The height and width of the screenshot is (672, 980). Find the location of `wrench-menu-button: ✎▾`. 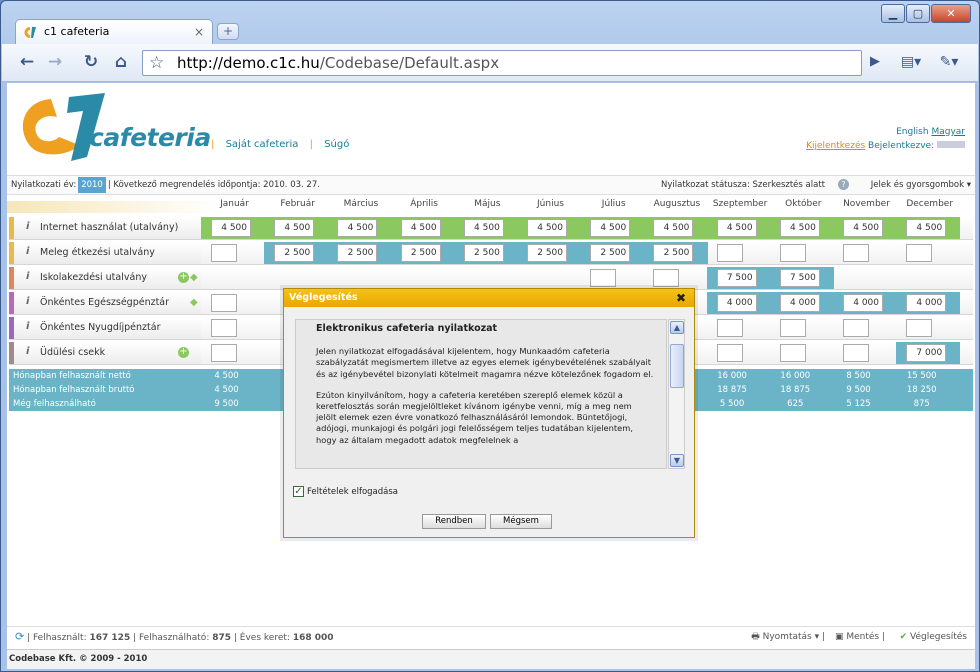

wrench-menu-button: ✎▾ is located at coordinates (949, 63).